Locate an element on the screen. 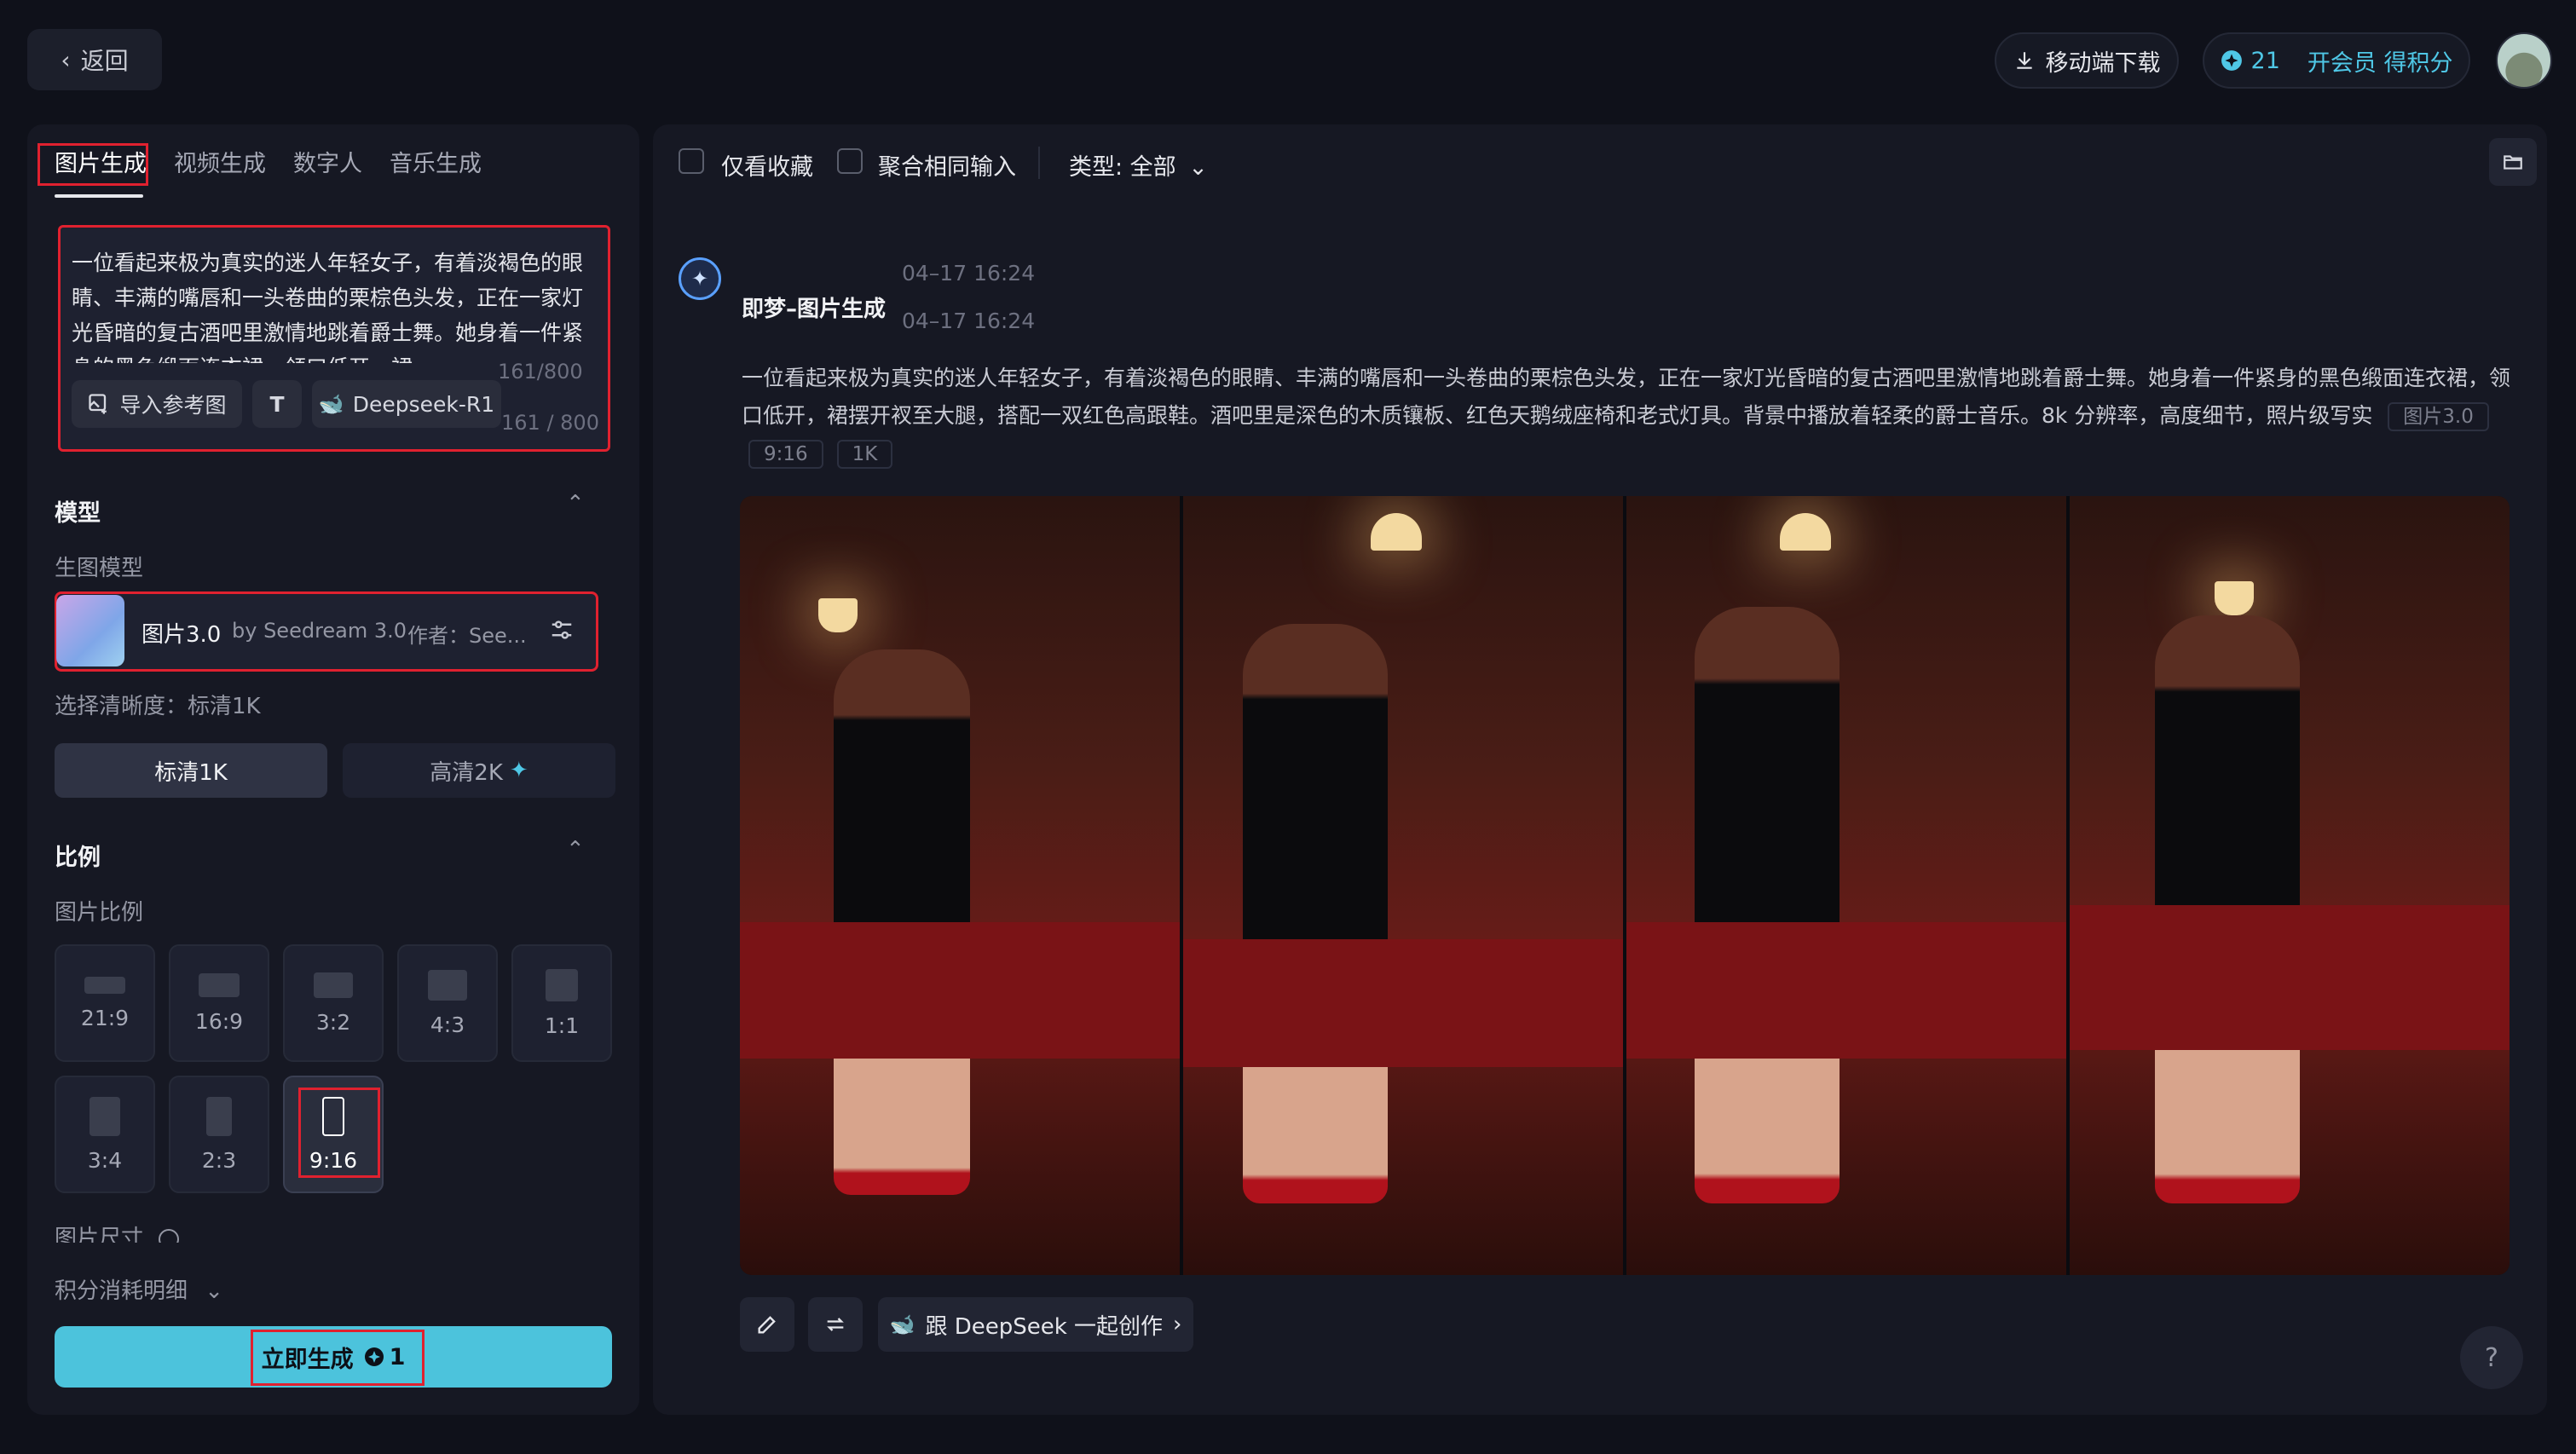  timestamp-1: 04–17 16:24 is located at coordinates (969, 273).